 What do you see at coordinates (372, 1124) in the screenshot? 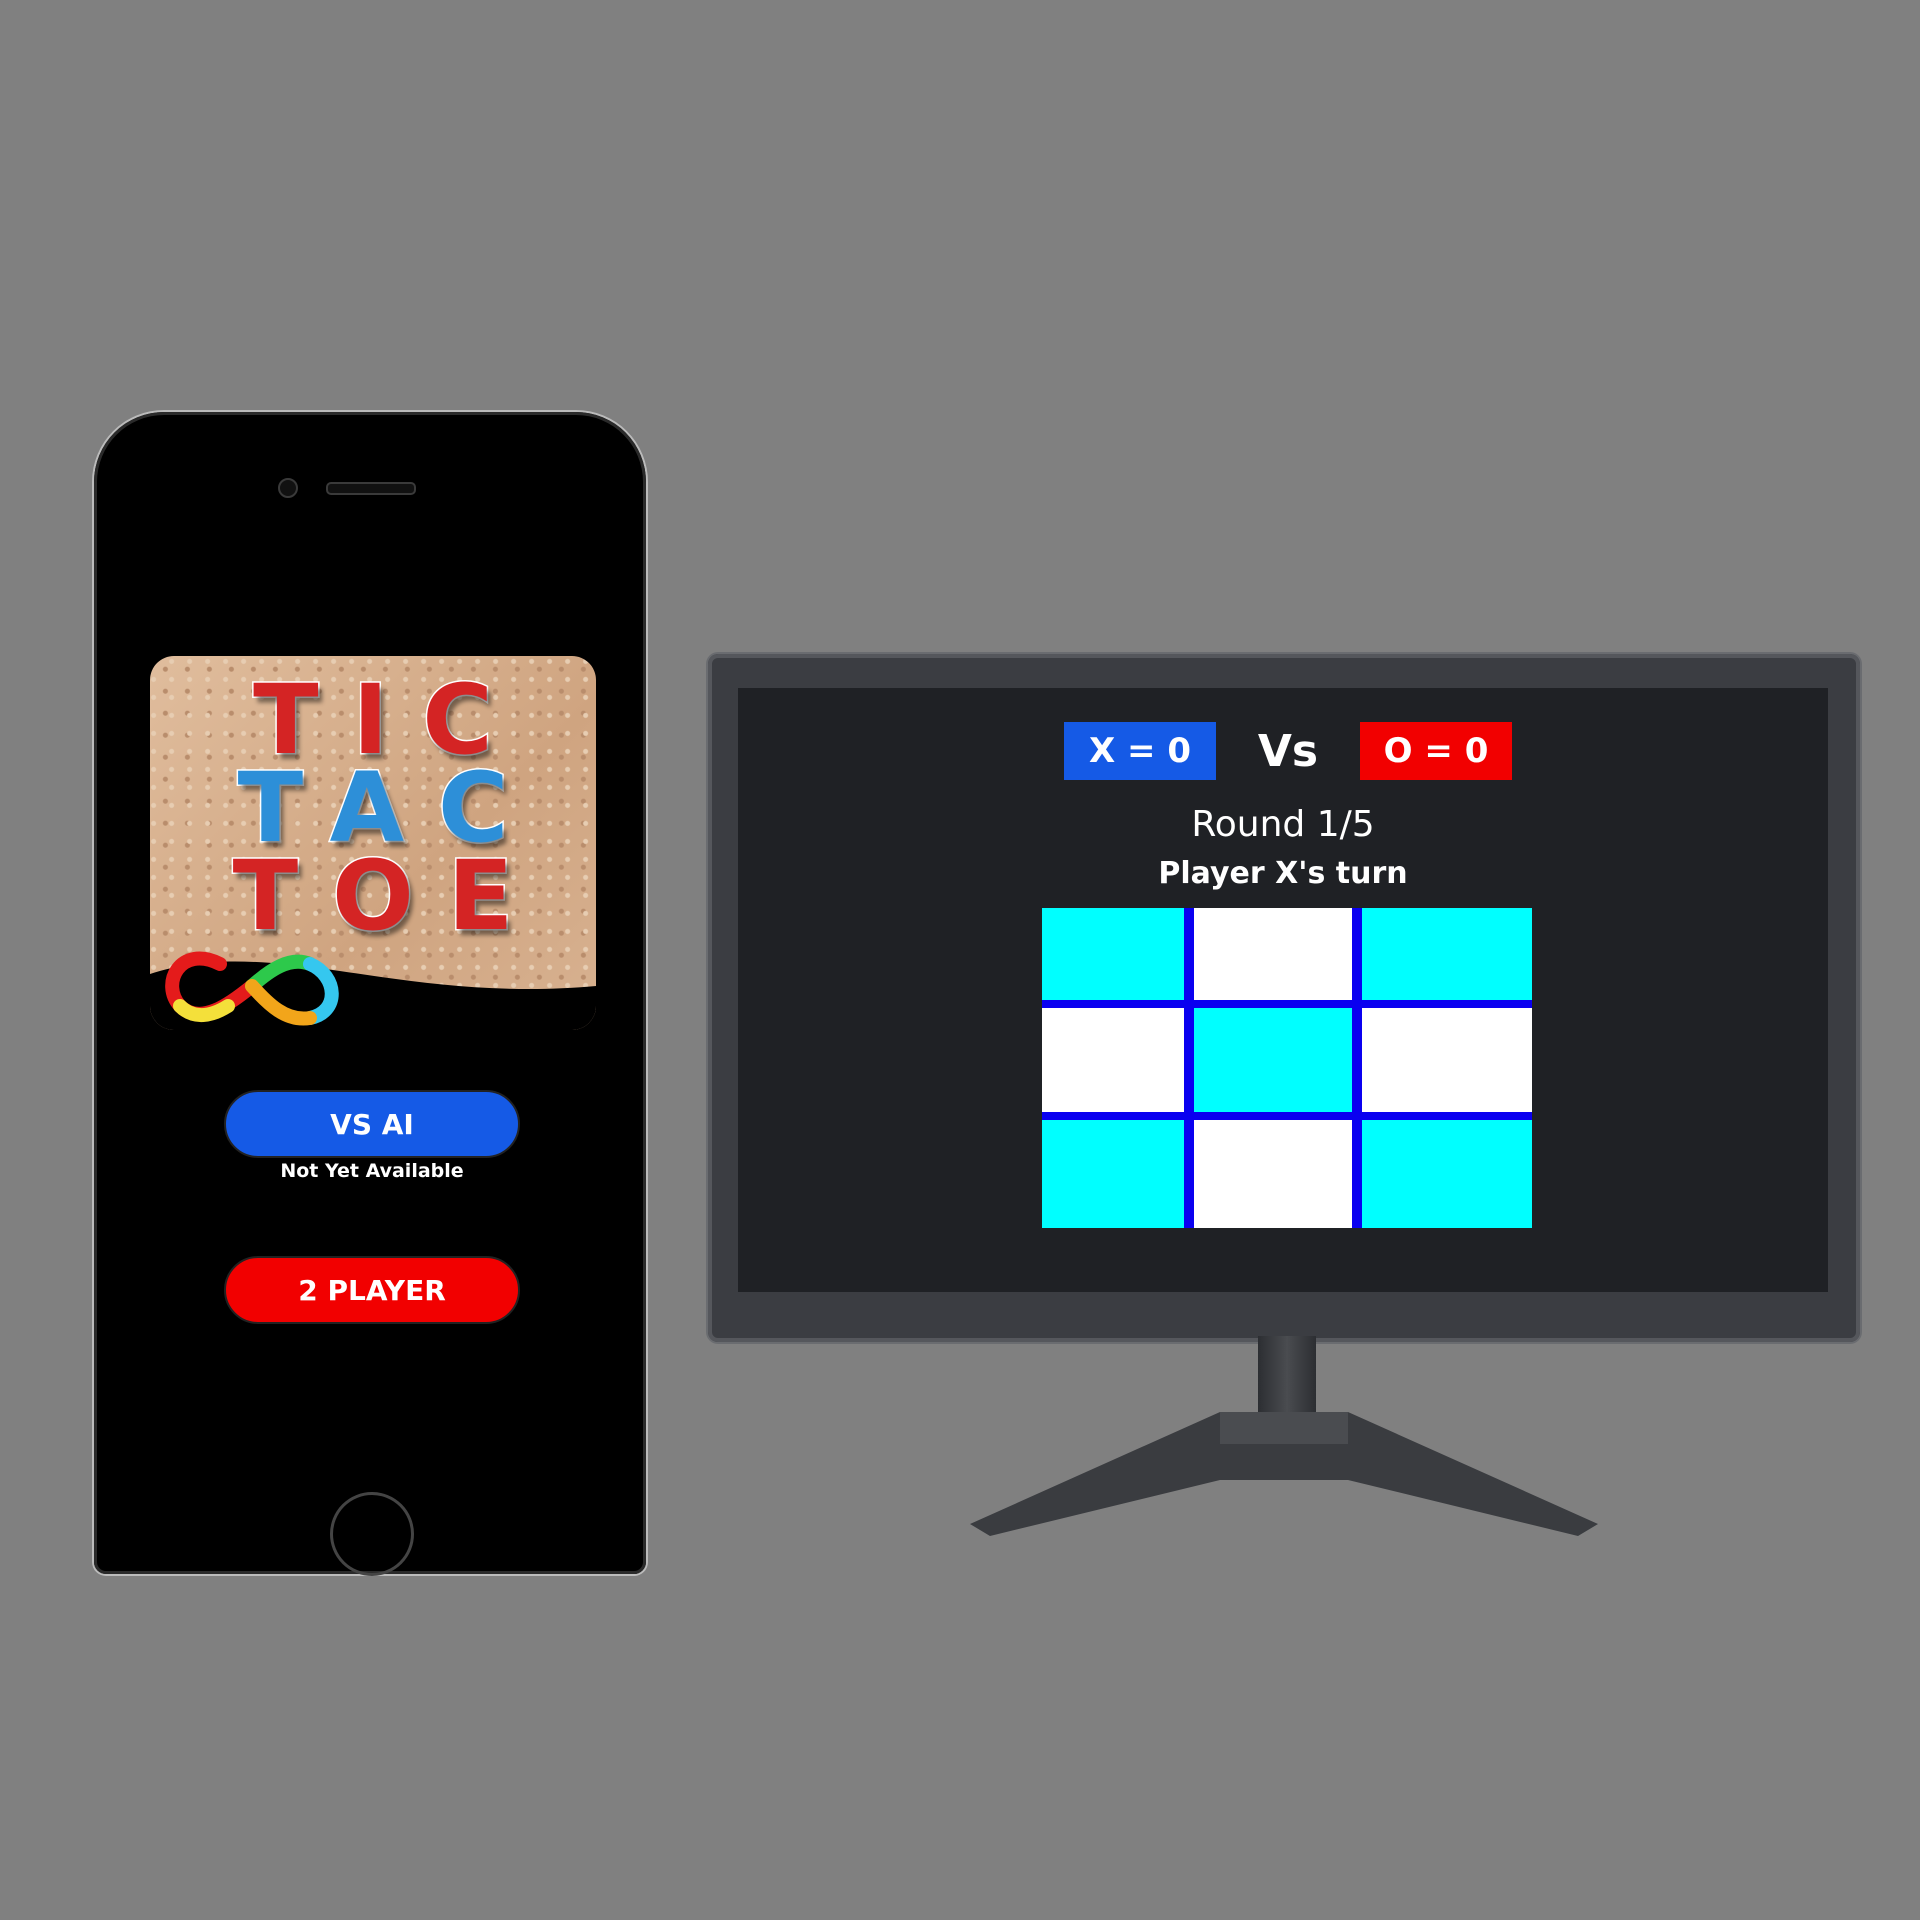
I see `vs-ai-button: VS AI` at bounding box center [372, 1124].